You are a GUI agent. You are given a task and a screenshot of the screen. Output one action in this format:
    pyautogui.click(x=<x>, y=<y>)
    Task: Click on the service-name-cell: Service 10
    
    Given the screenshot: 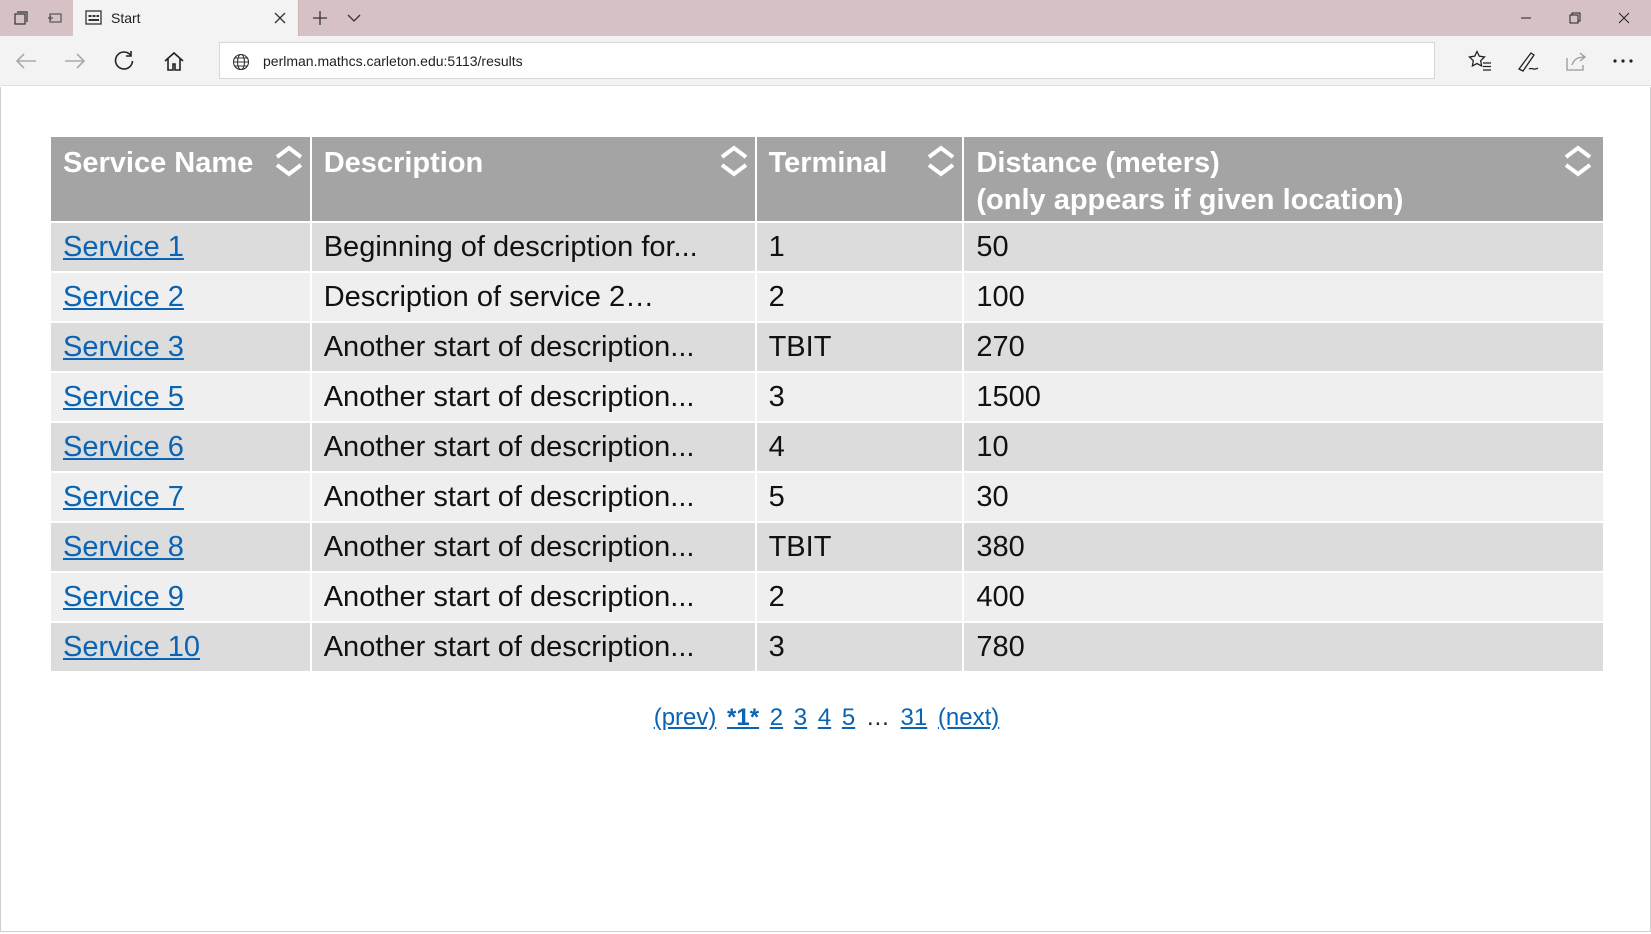 What is the action you would take?
    pyautogui.click(x=180, y=647)
    